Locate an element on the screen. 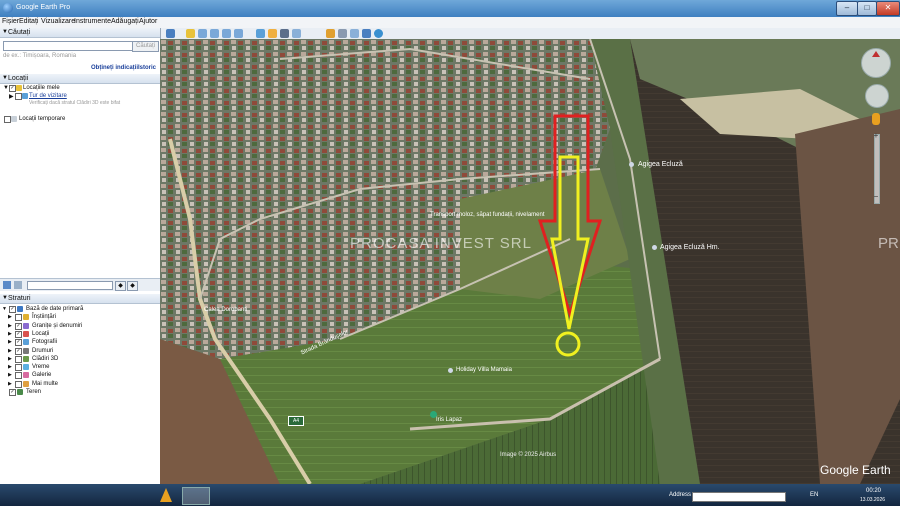 The height and width of the screenshot is (506, 900). label-agigea-ecluza-hm: Agigea Ecluză Hm. is located at coordinates (690, 247).